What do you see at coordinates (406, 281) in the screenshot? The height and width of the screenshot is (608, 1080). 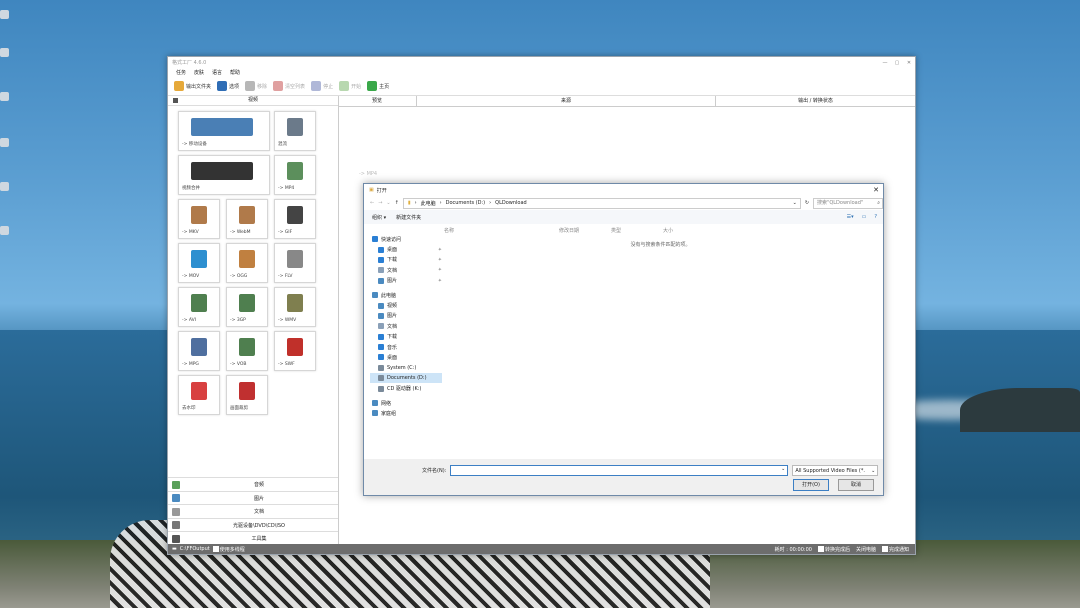 I see `nav-item-4: 图片 ✦` at bounding box center [406, 281].